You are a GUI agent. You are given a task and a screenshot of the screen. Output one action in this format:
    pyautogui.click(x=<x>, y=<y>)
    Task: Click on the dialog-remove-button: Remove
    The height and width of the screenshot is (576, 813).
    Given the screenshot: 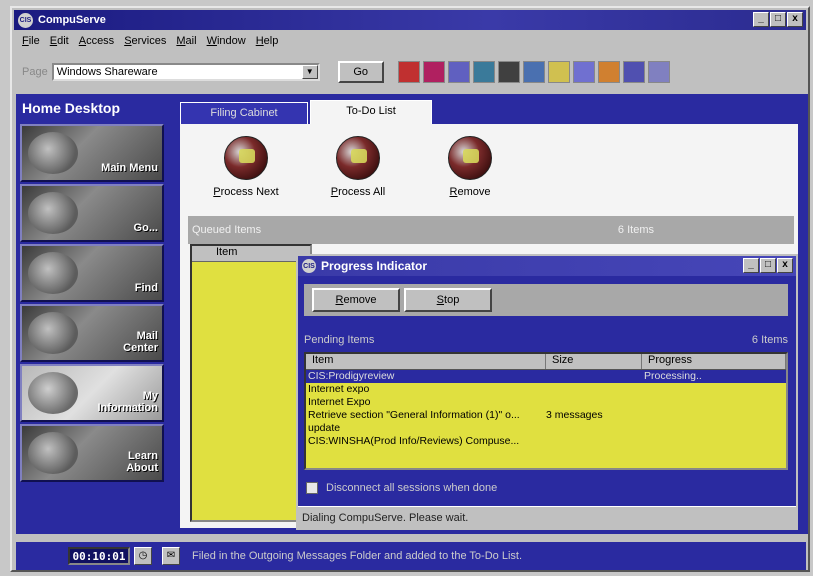 What is the action you would take?
    pyautogui.click(x=356, y=300)
    